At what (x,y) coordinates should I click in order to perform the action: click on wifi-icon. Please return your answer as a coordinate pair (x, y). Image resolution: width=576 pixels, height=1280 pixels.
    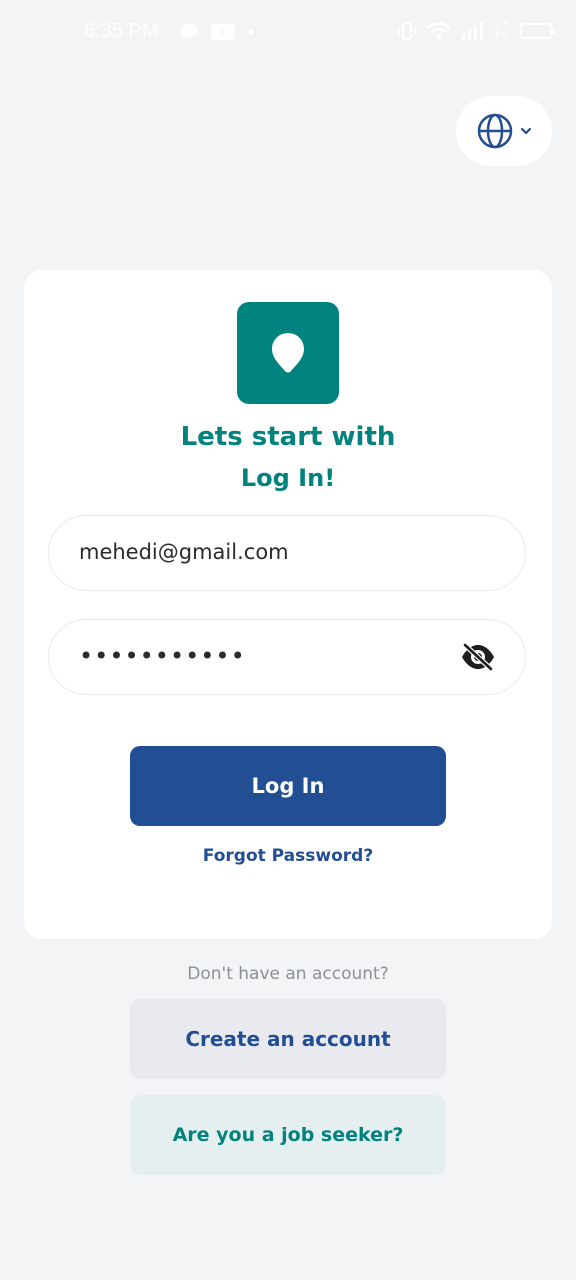
    Looking at the image, I should click on (439, 31).